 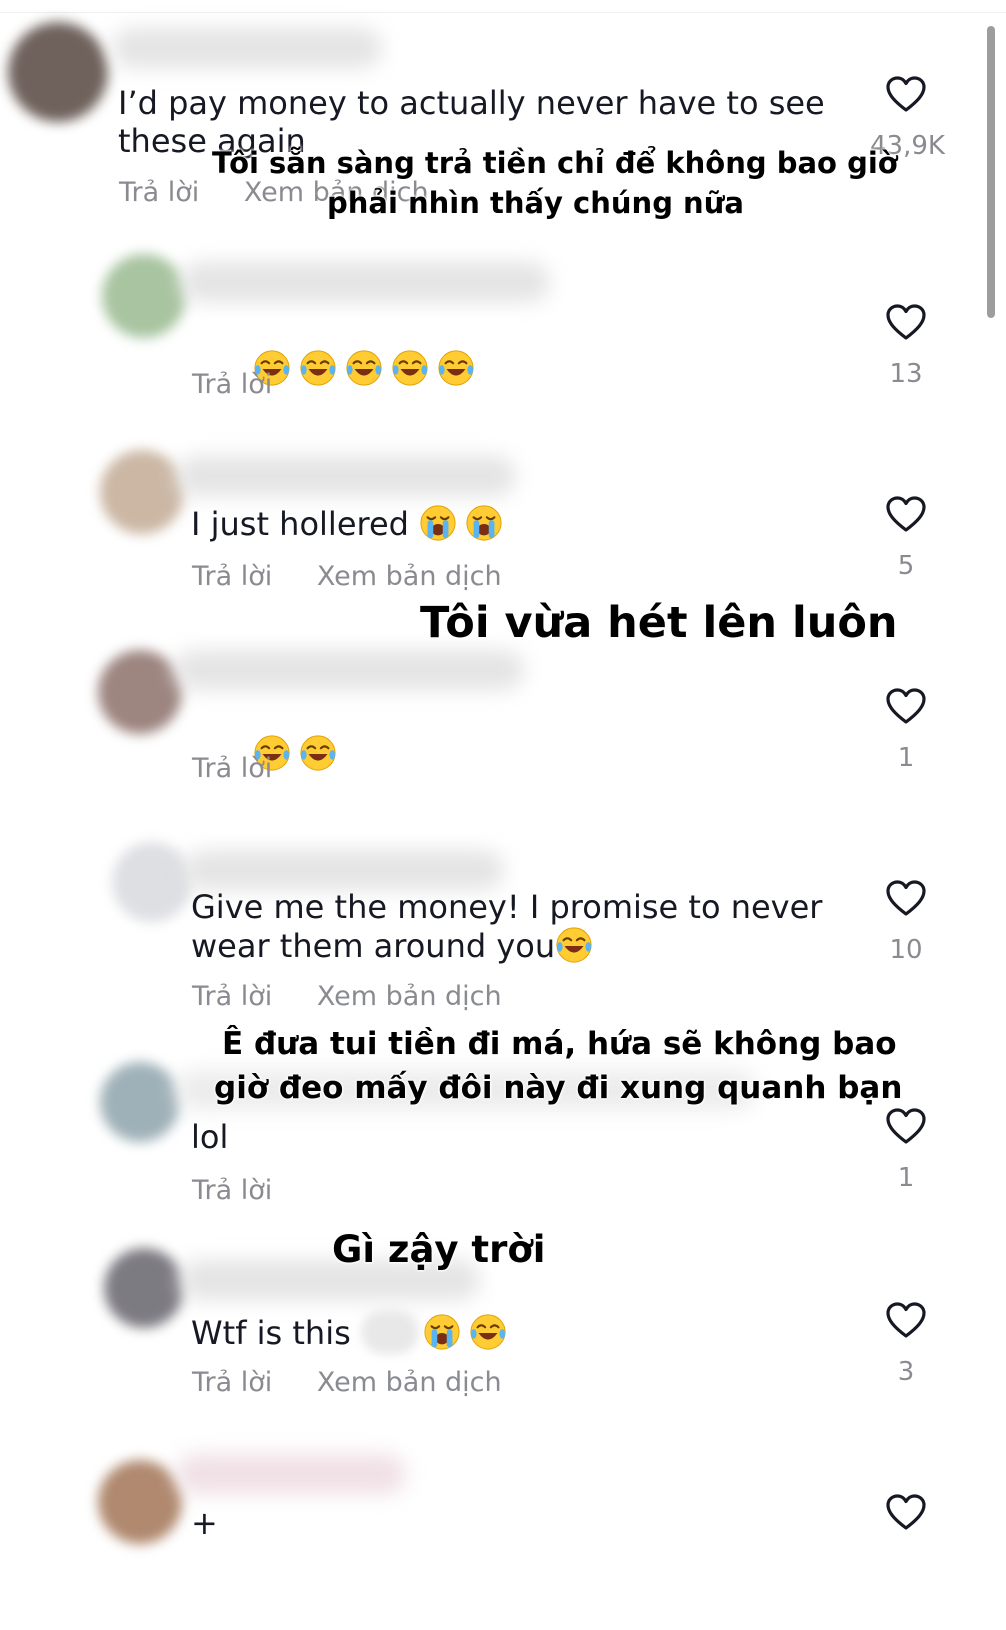 I want to click on comment-text: Wtf is this, so click(x=353, y=1332).